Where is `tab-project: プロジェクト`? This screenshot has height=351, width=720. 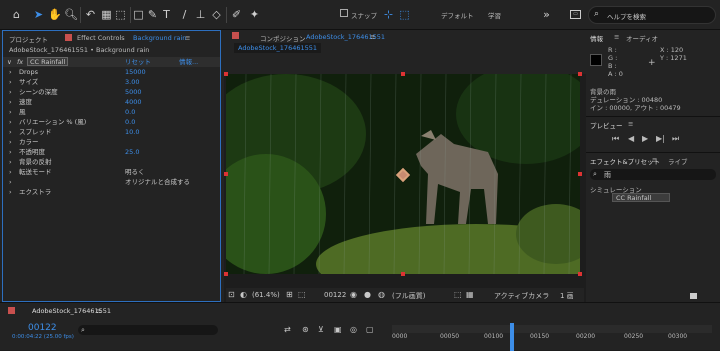 tab-project: プロジェクト is located at coordinates (28, 39).